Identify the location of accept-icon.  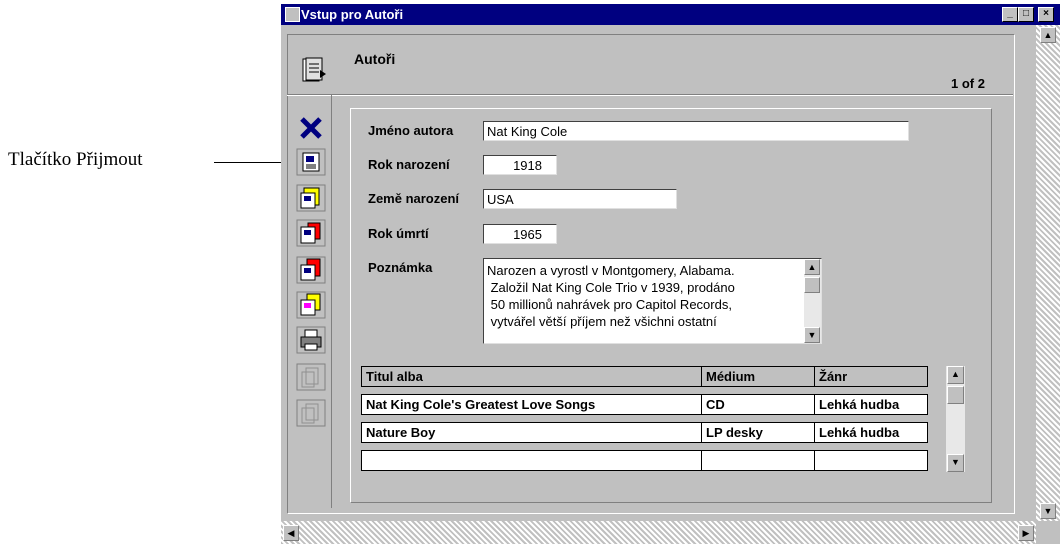
(311, 162).